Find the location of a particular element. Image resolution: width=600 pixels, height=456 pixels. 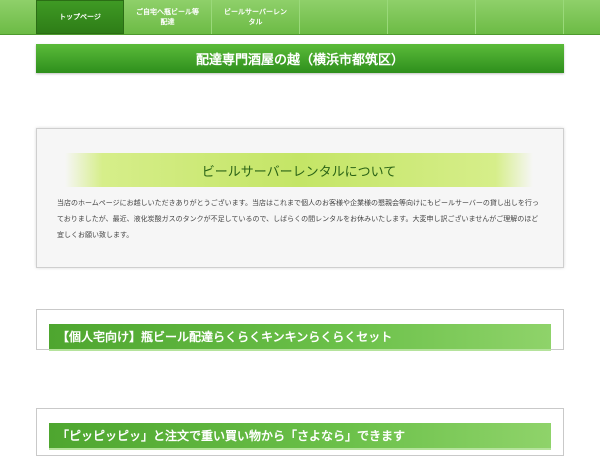

section-heading-order: 「ピッピッピッ」と注文で重い買い物から「さよなら」できます is located at coordinates (300, 436).